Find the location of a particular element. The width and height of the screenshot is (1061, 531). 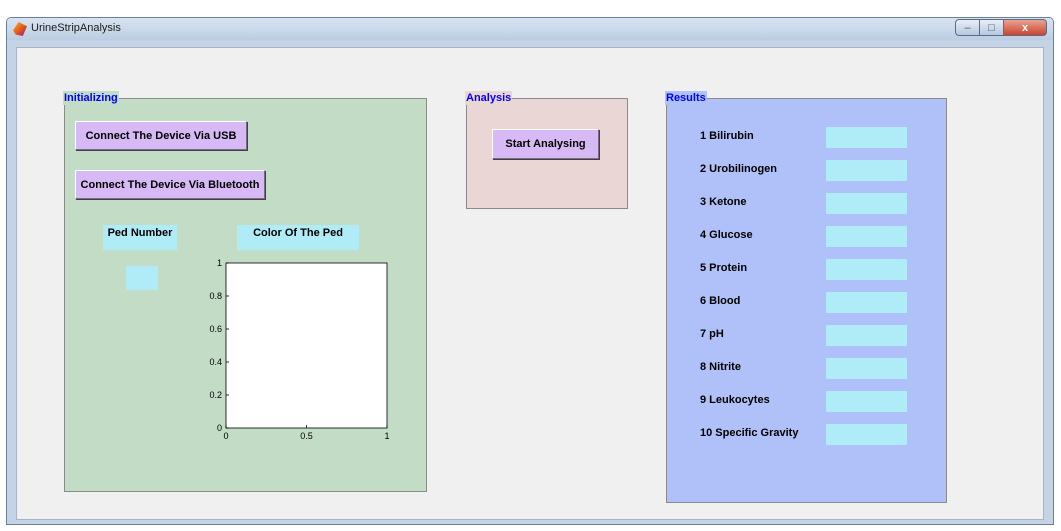

result-label: 4 Glucose is located at coordinates (726, 235).